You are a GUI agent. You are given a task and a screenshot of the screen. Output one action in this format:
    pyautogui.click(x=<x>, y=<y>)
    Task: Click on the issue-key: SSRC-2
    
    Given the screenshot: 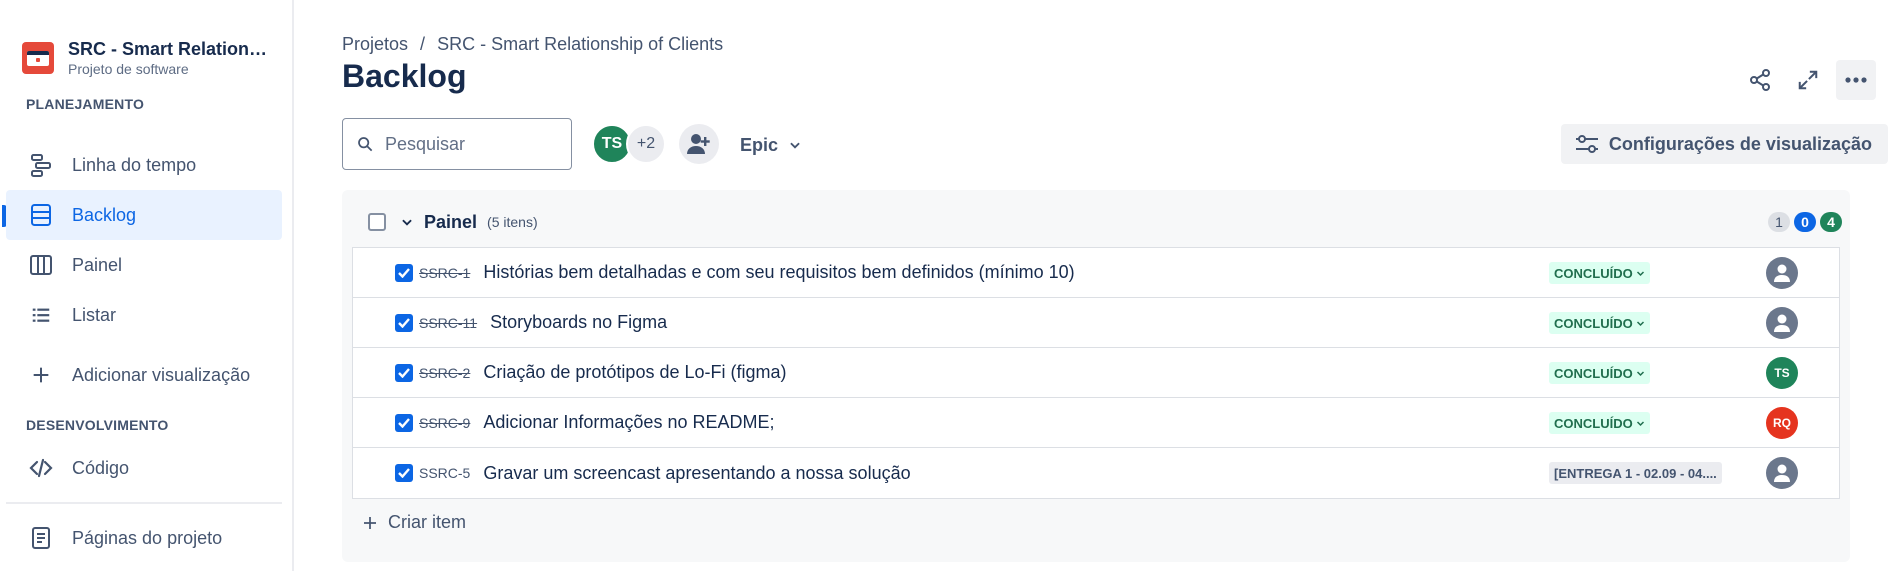 What is the action you would take?
    pyautogui.click(x=444, y=373)
    